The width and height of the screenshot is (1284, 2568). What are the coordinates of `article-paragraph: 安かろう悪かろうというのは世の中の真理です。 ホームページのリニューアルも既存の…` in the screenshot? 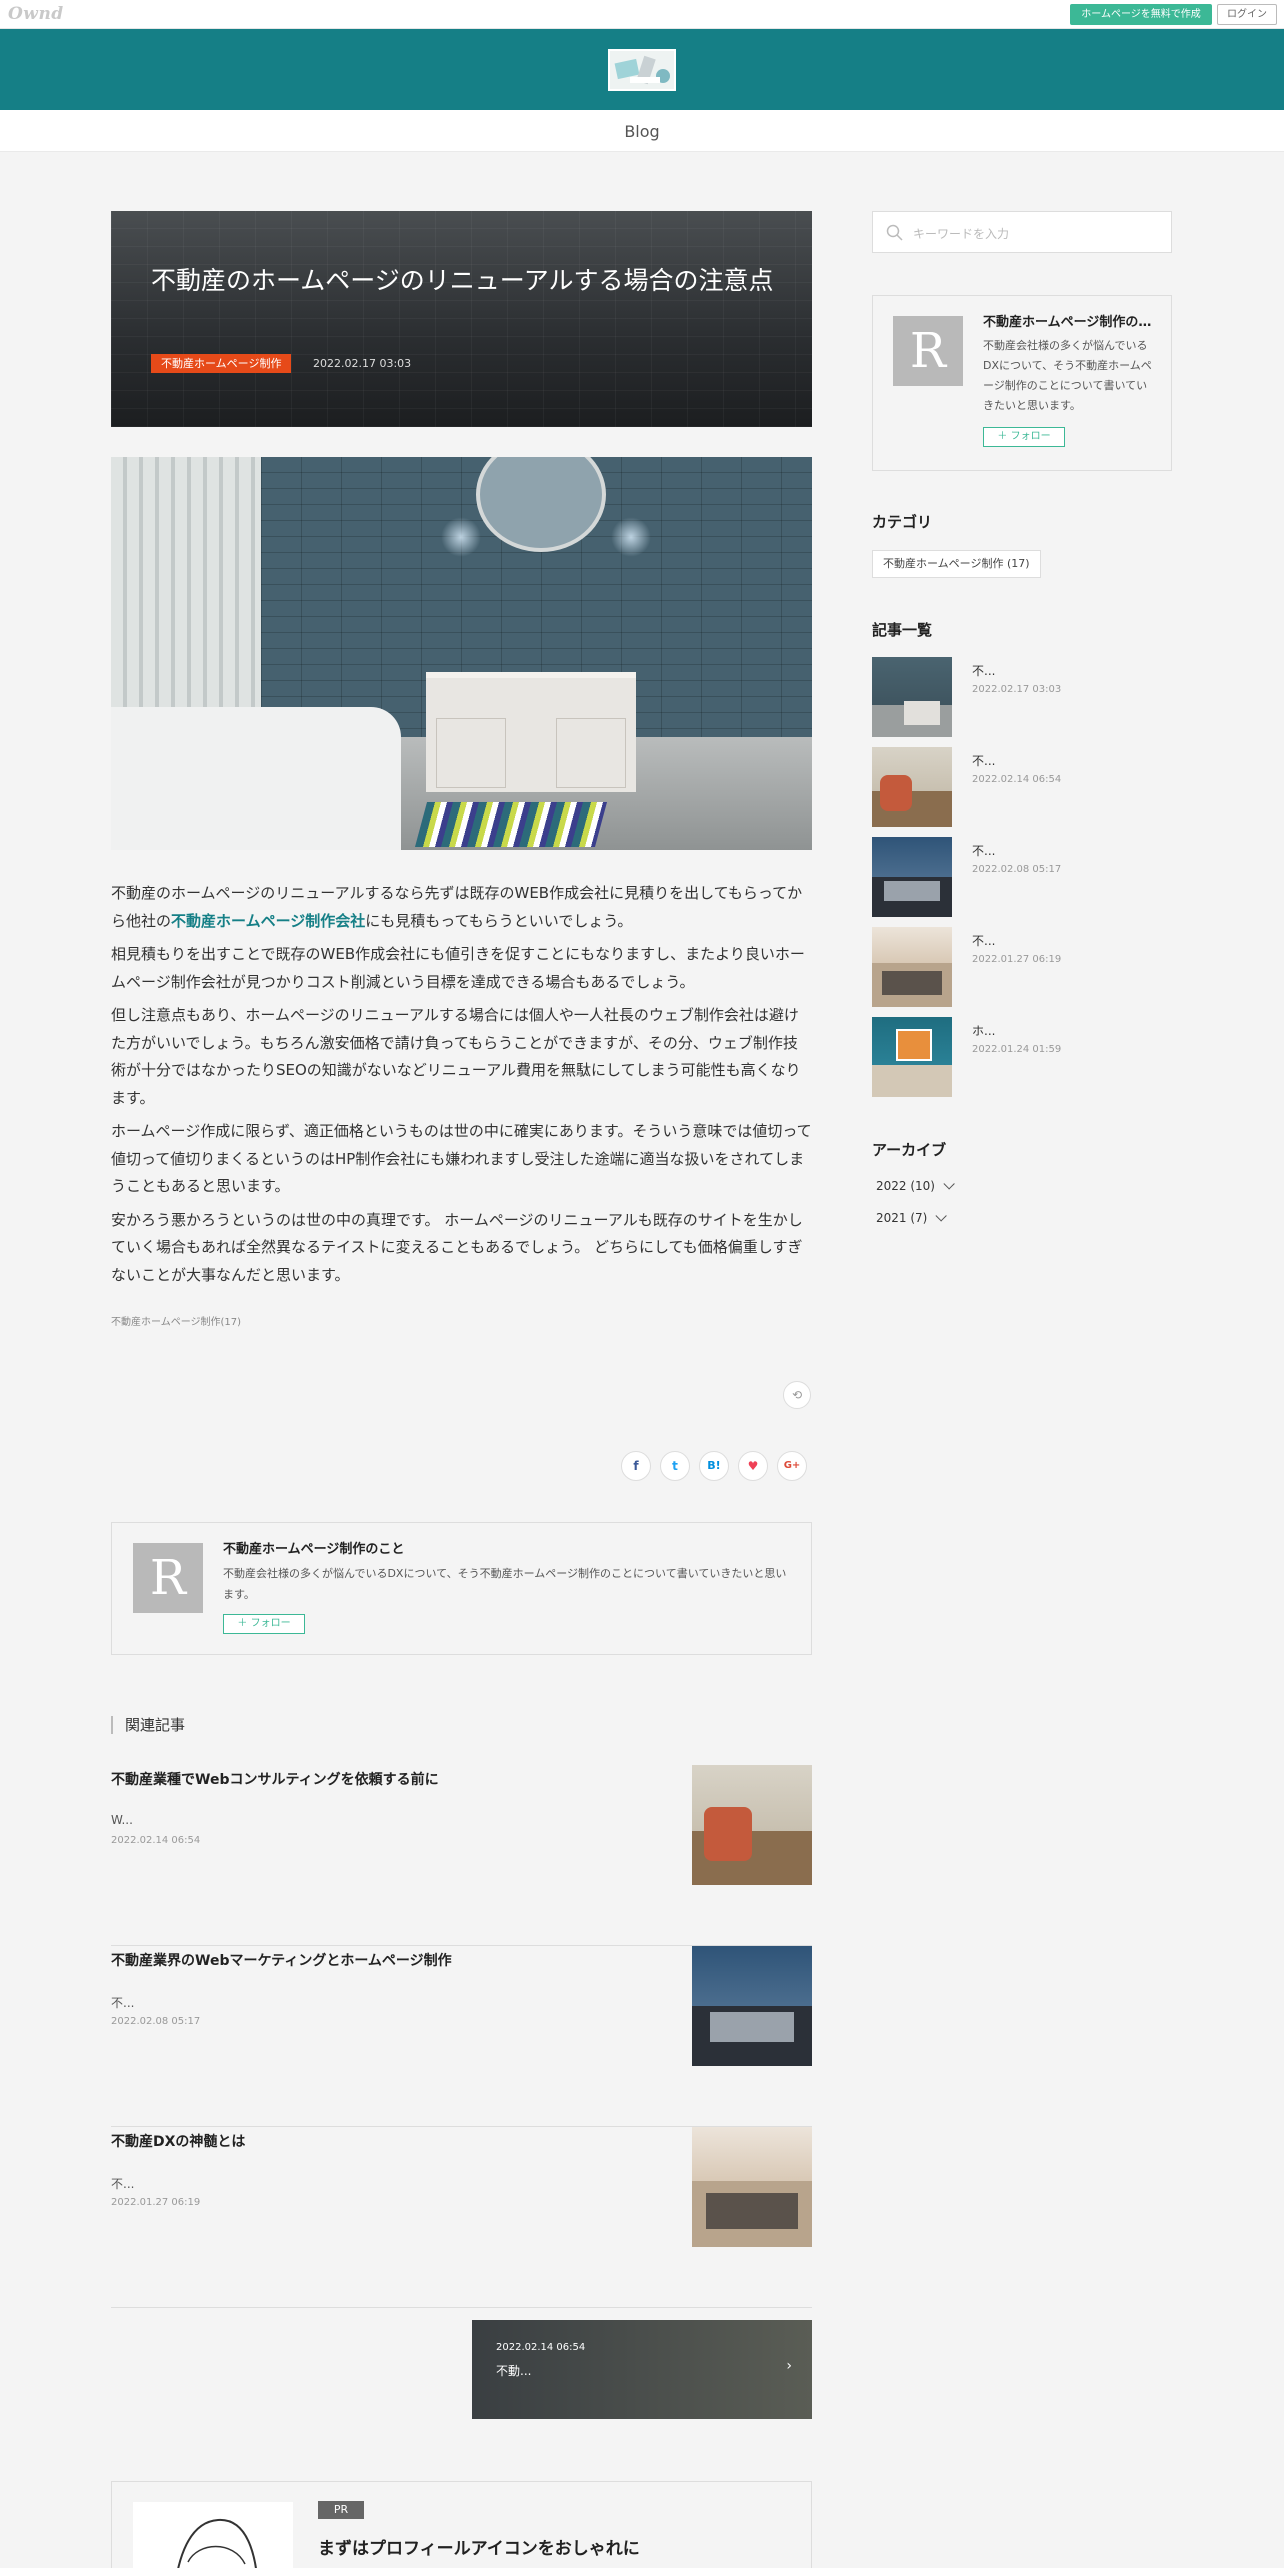 It's located at (457, 1247).